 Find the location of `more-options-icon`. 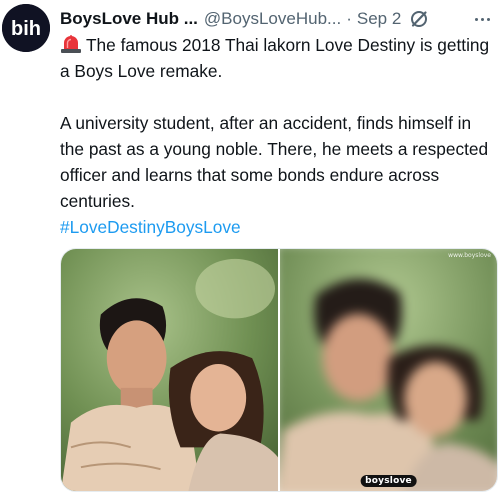

more-options-icon is located at coordinates (485, 19).